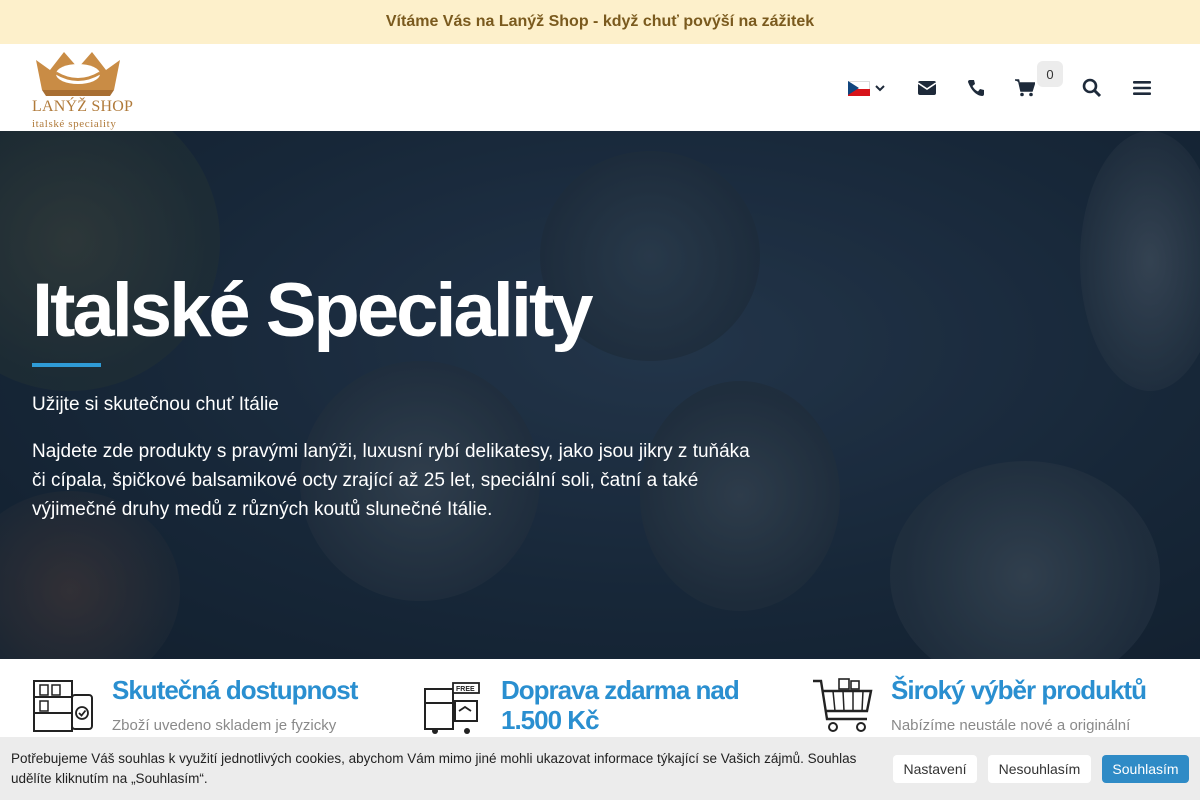  Describe the element at coordinates (1011, 725) in the screenshot. I see `feature-text: Nabízíme neustále nové a originální` at that location.